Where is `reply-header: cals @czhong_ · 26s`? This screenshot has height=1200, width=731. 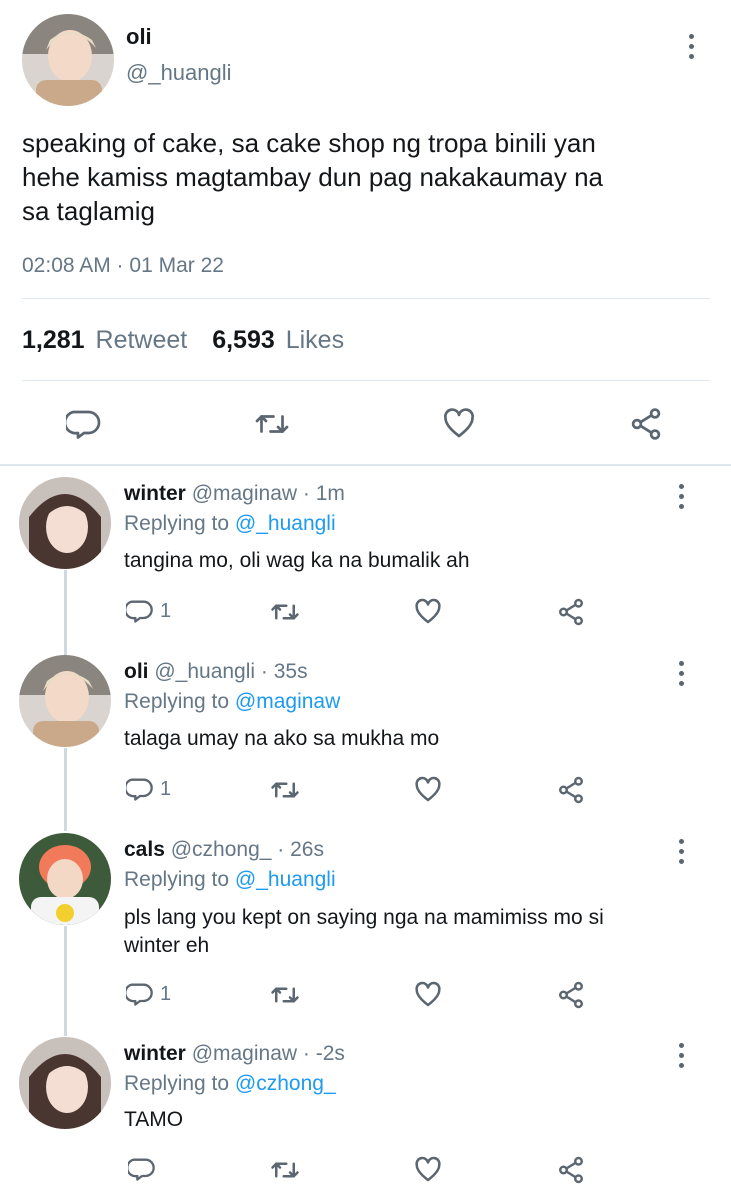
reply-header: cals @czhong_ · 26s is located at coordinates (224, 850).